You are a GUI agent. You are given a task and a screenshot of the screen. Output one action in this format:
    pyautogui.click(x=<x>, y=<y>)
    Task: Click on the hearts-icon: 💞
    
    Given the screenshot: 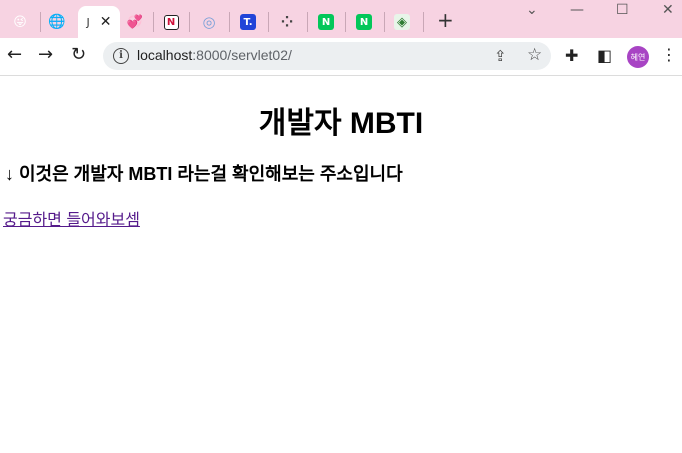 What is the action you would take?
    pyautogui.click(x=135, y=22)
    